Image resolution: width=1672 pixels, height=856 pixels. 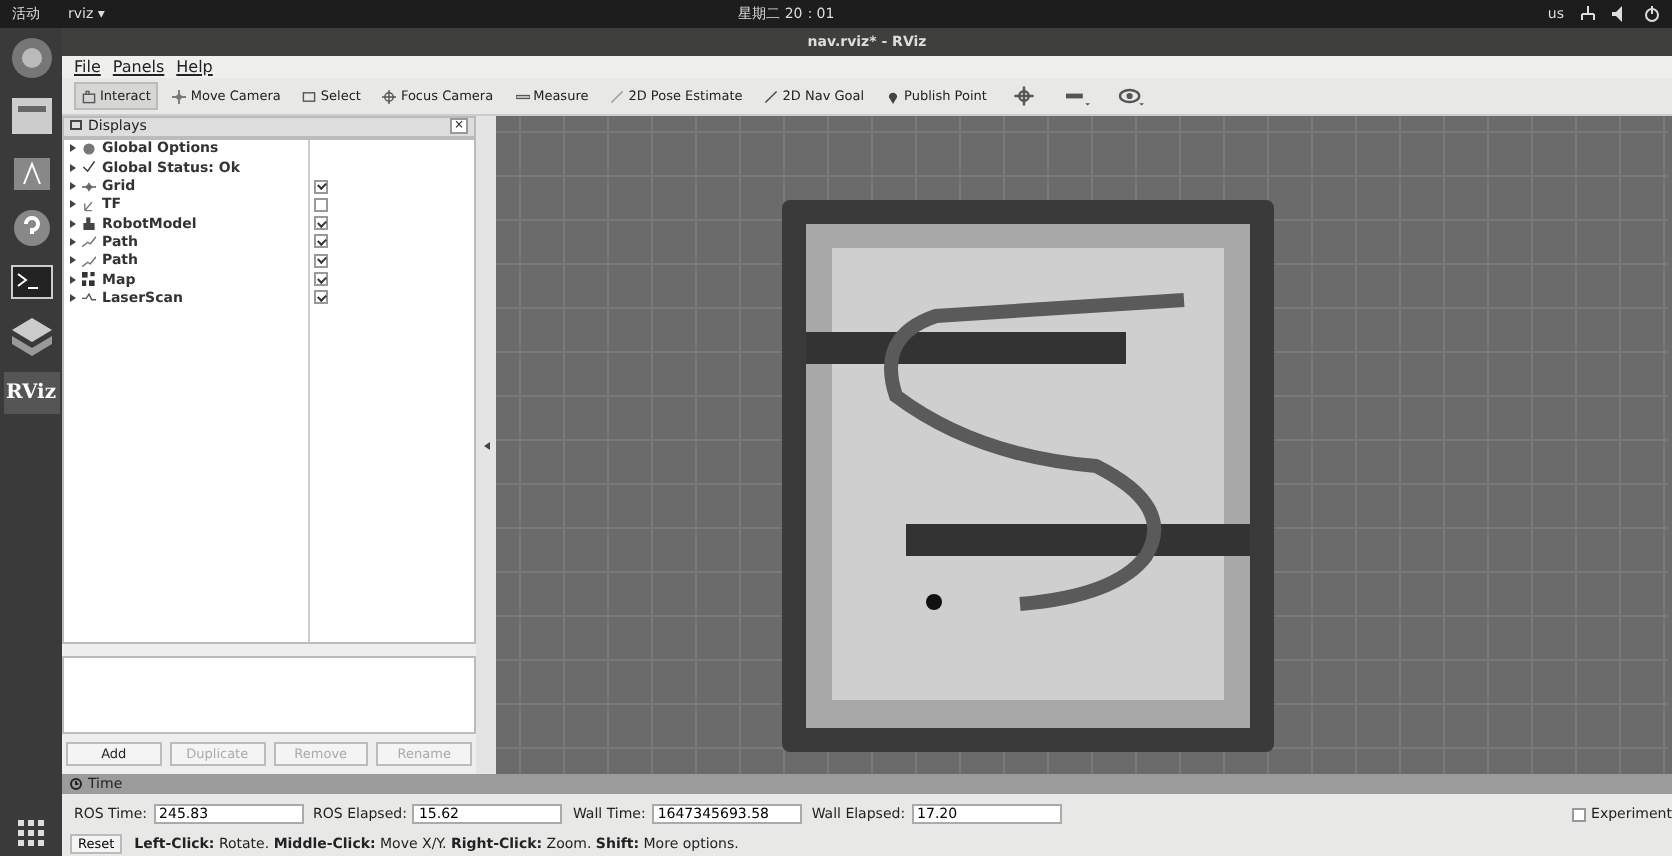 What do you see at coordinates (31, 116) in the screenshot?
I see `files-icon` at bounding box center [31, 116].